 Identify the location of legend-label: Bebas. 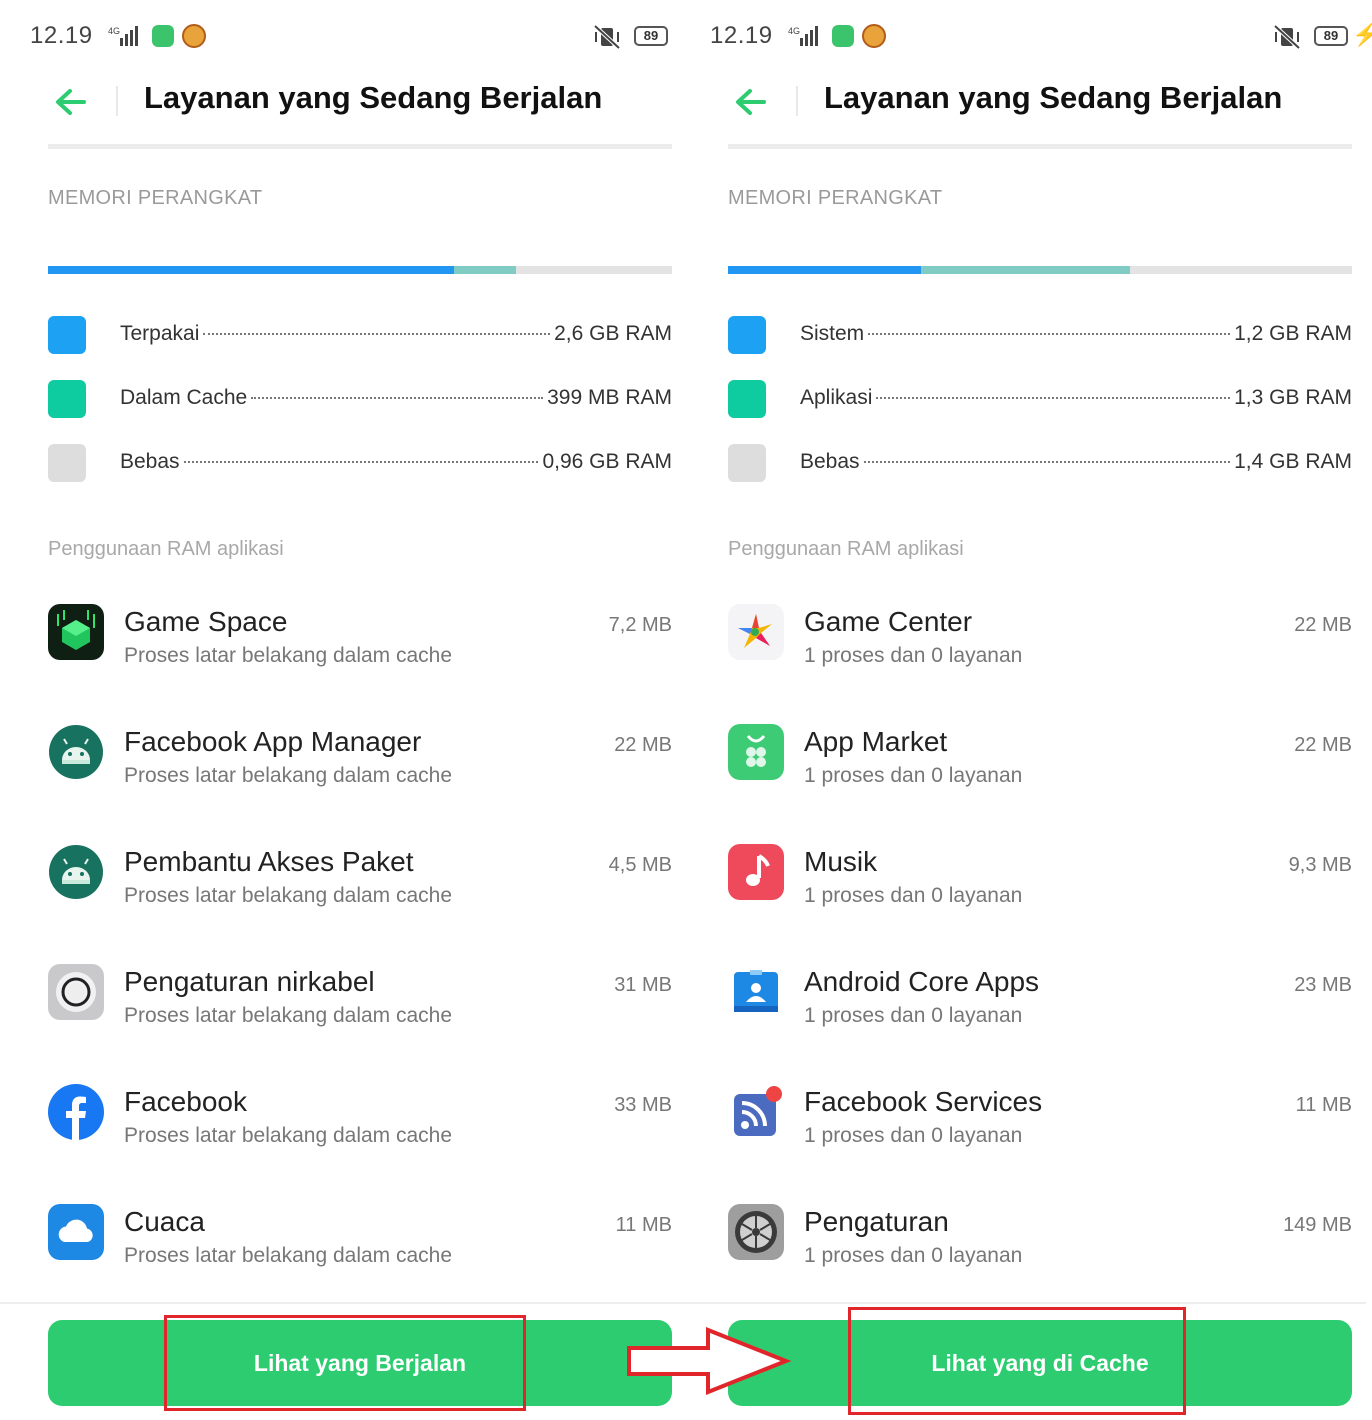
(830, 461).